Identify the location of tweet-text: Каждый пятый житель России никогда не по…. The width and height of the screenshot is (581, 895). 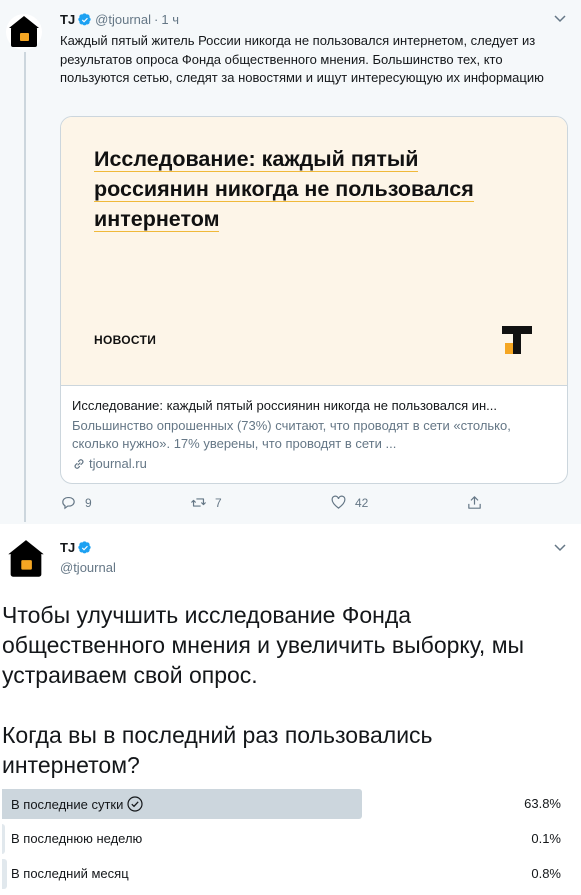
(302, 59).